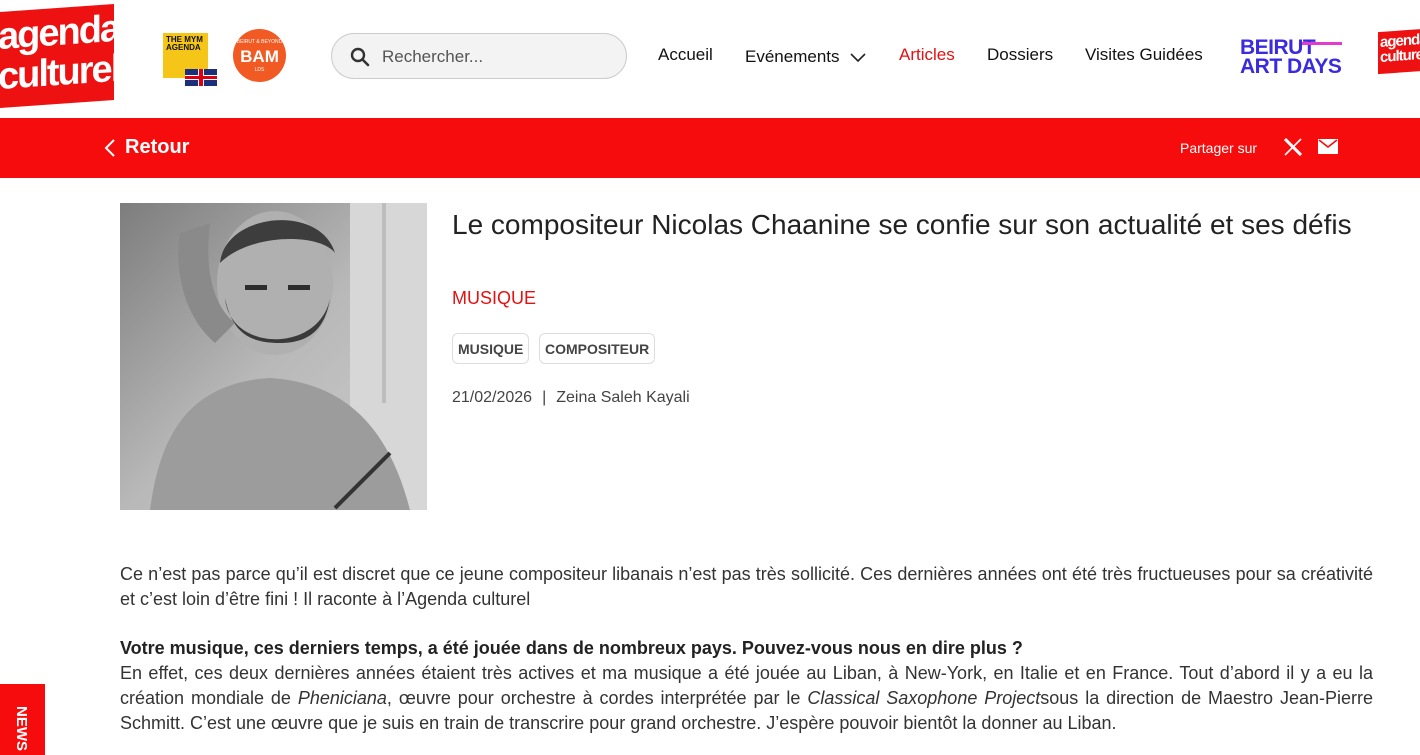 This screenshot has width=1420, height=755. Describe the element at coordinates (1293, 147) in the screenshot. I see `x-twitter-icon` at that location.